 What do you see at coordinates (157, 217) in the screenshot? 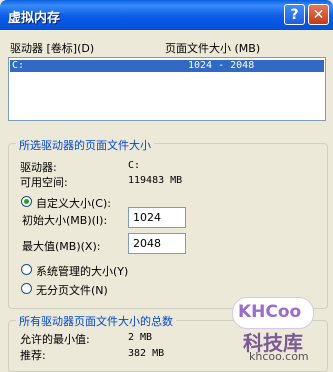
I see `initial-size-input: 1024` at bounding box center [157, 217].